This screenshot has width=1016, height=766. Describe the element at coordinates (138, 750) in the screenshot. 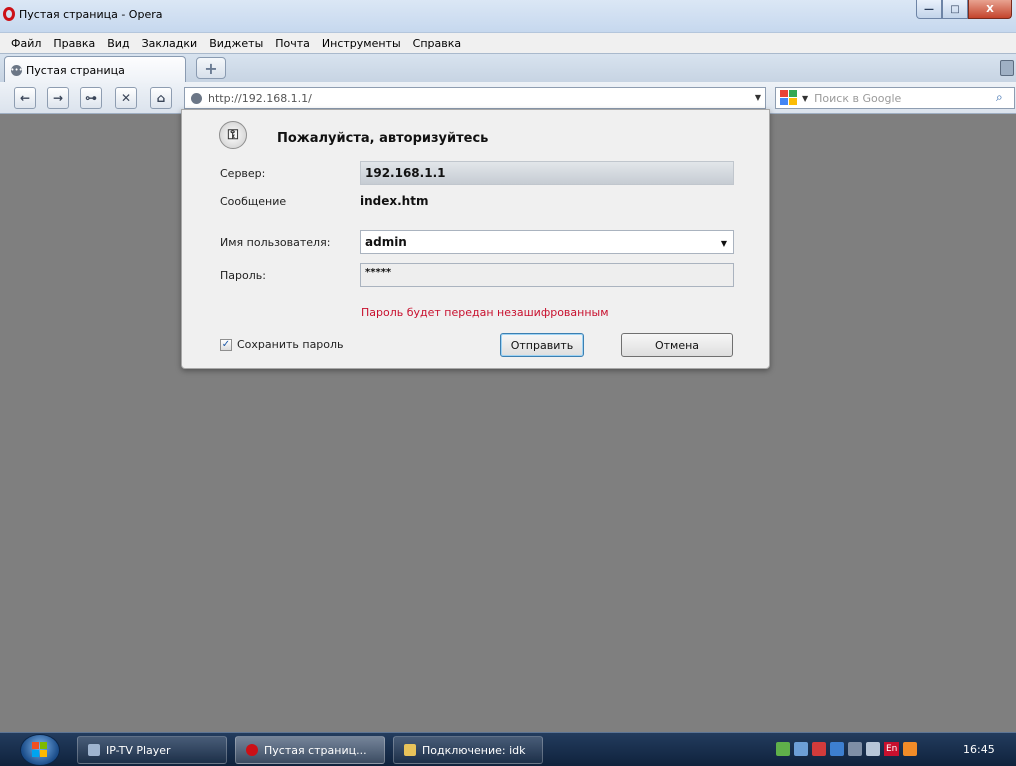

I see `taskbar-item-label: IP-TV Player` at that location.